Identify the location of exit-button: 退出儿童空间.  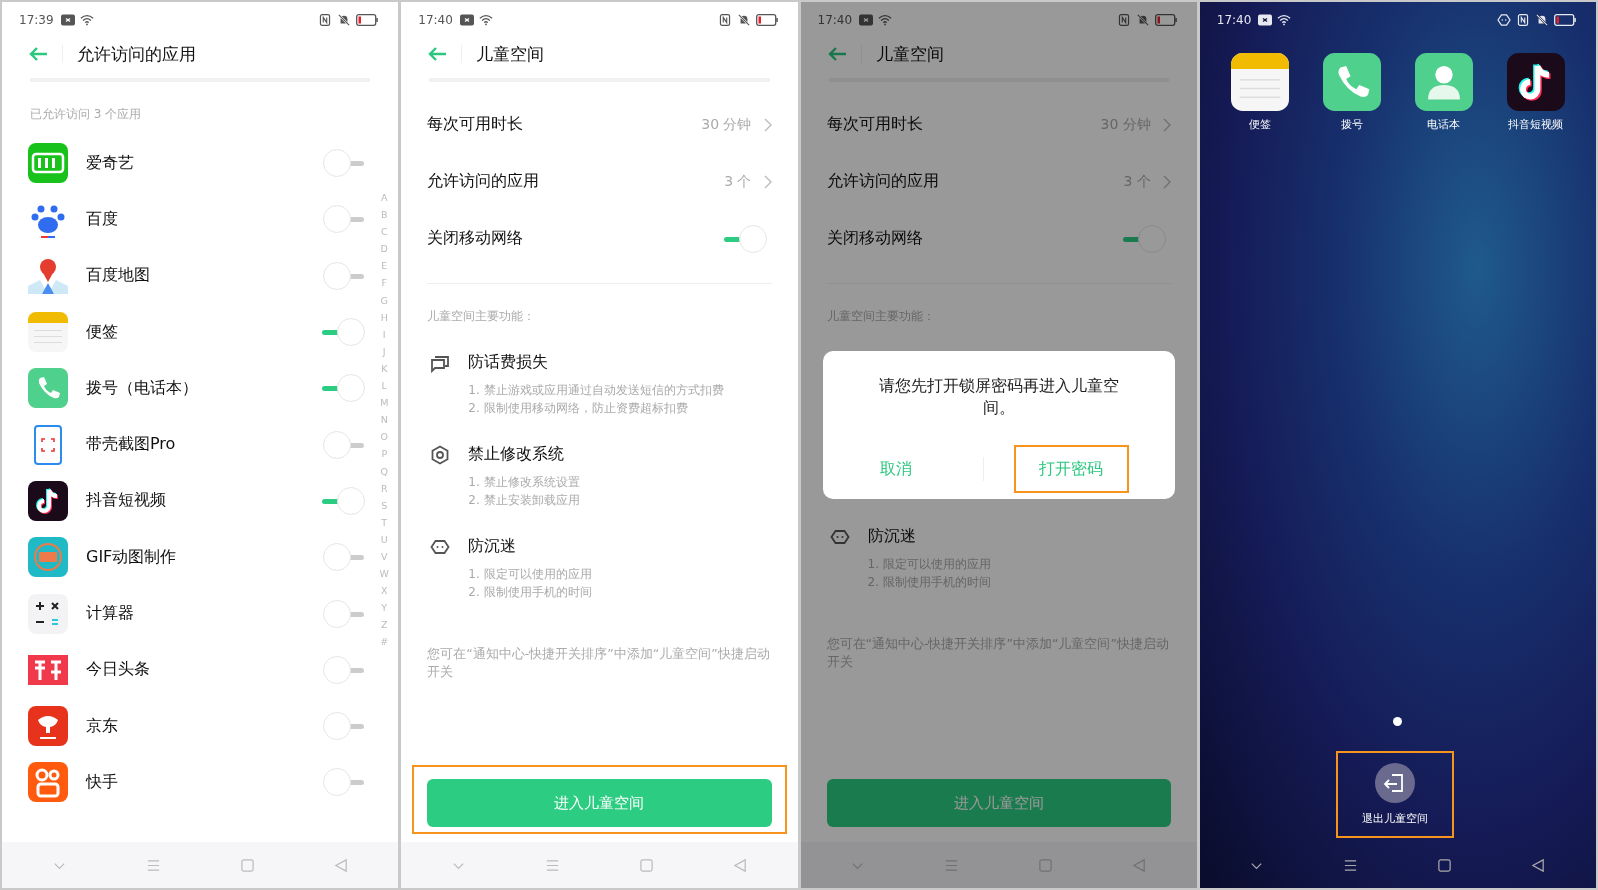
(1394, 794).